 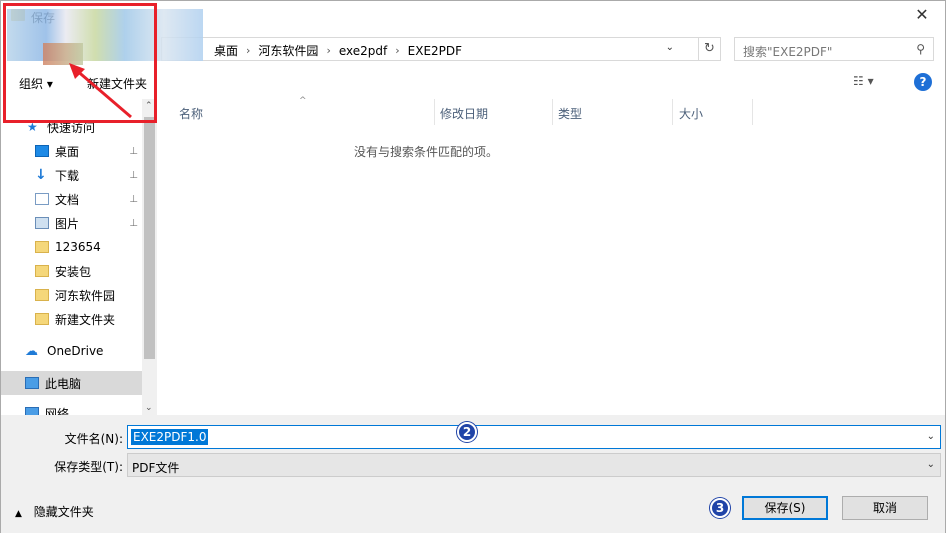 I want to click on nav-item-network: 网络, so click(x=71, y=408).